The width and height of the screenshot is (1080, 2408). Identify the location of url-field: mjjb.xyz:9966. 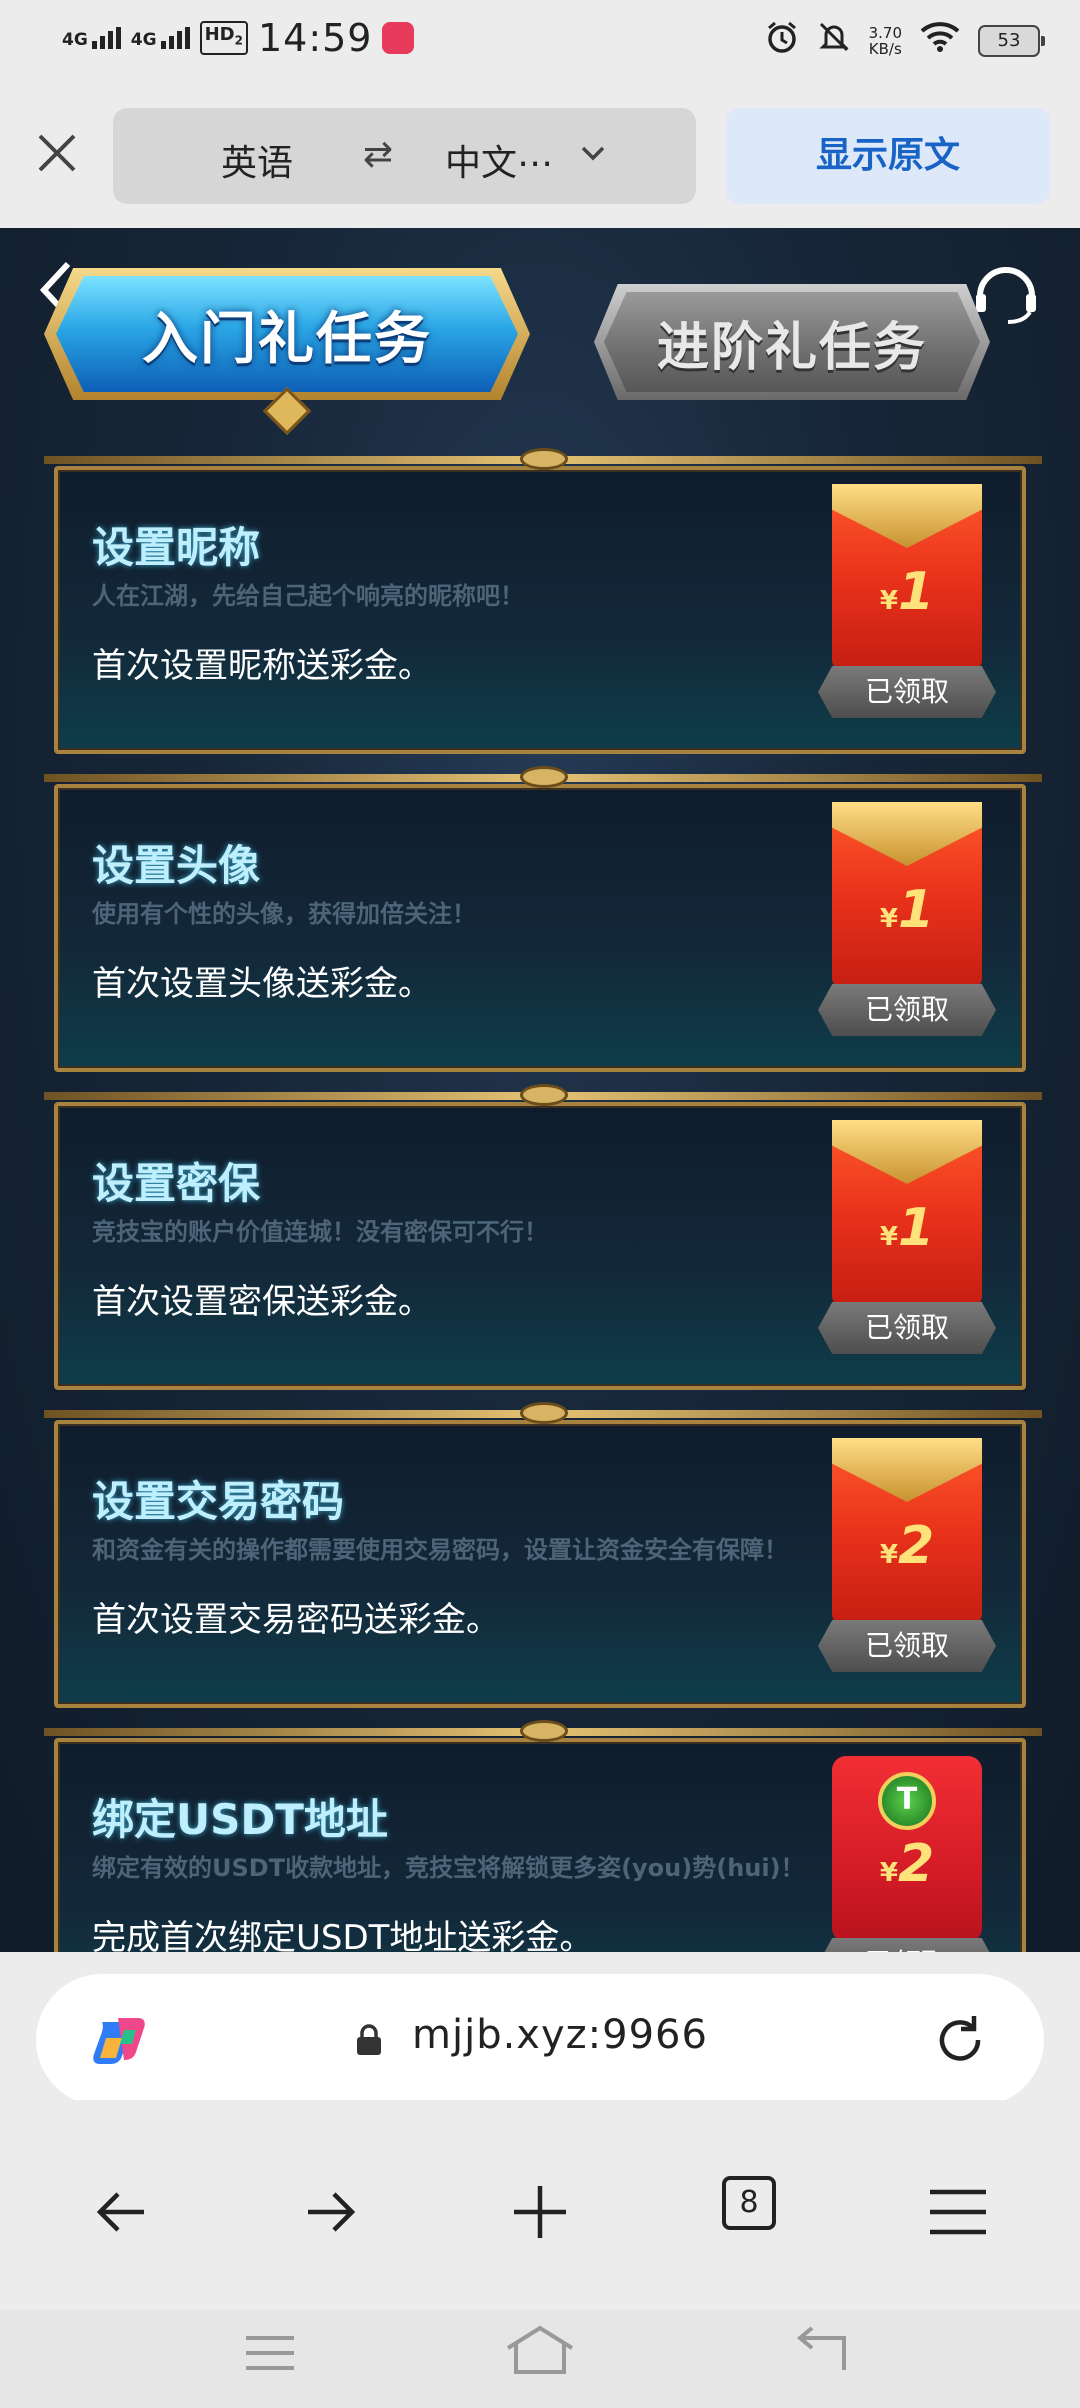
(540, 2040).